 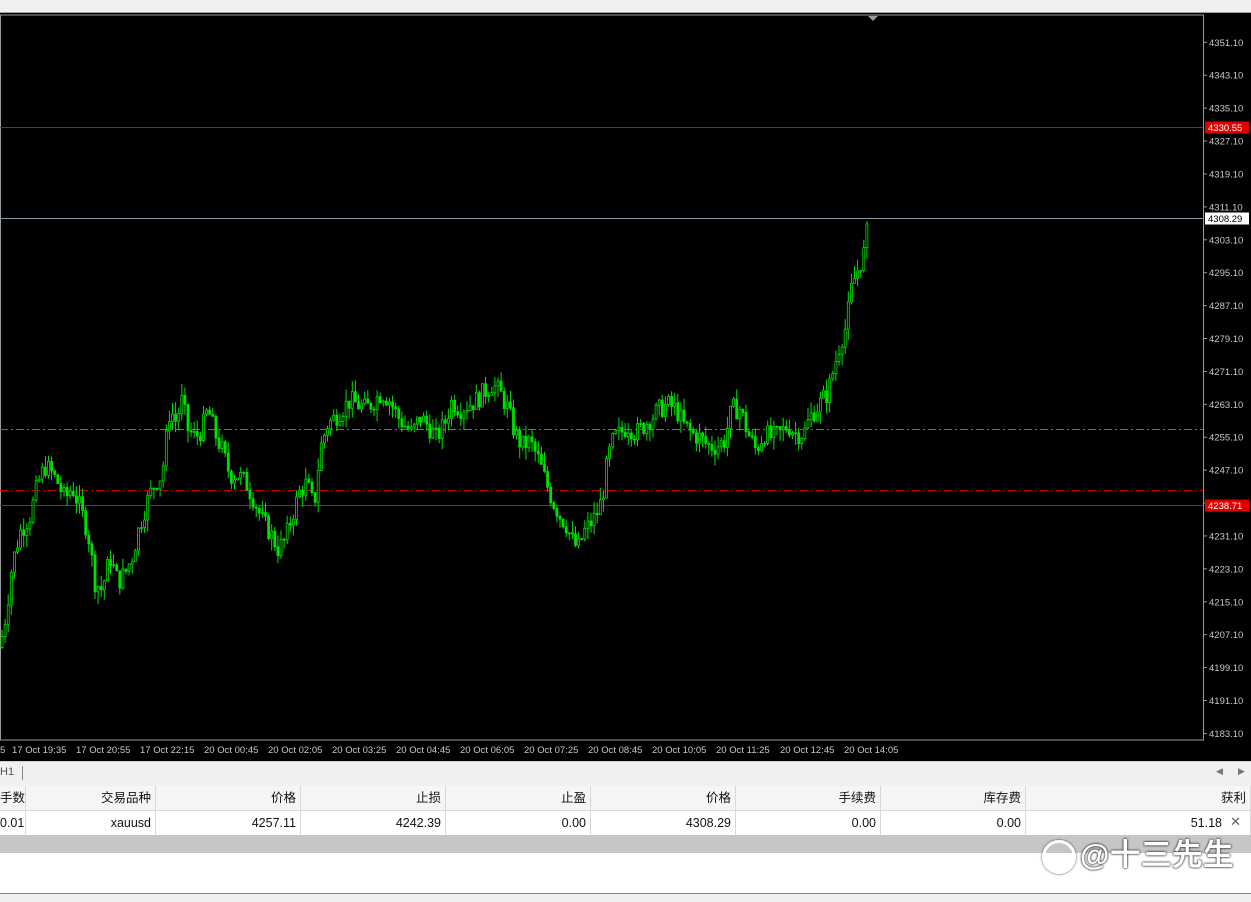 What do you see at coordinates (1241, 771) in the screenshot?
I see `scroll-right-icon: ▶` at bounding box center [1241, 771].